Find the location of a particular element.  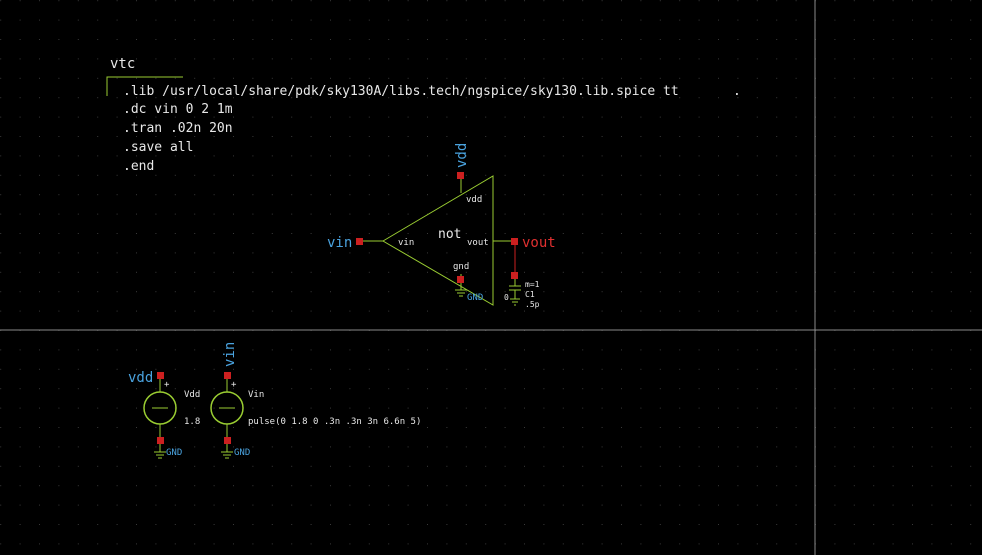

capacitor-ref: C1 is located at coordinates (530, 294).